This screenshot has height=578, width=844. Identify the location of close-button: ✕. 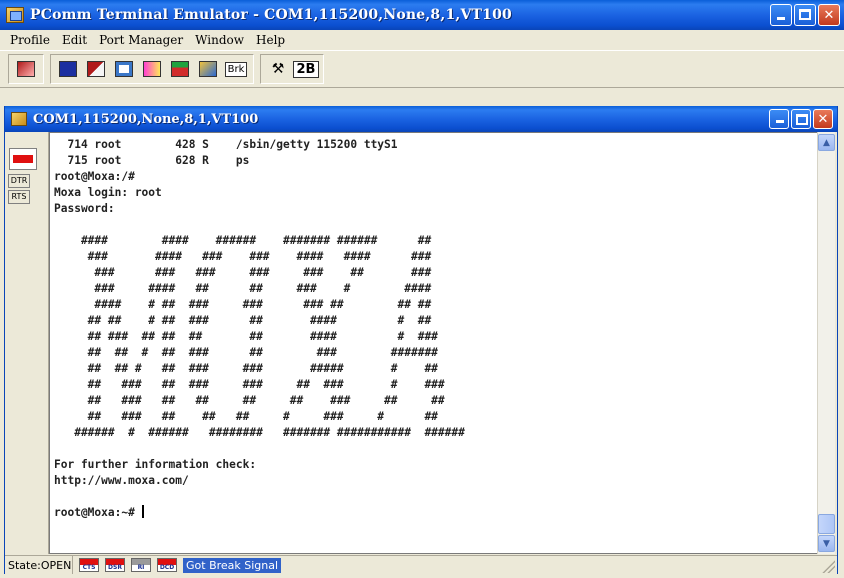
(829, 15).